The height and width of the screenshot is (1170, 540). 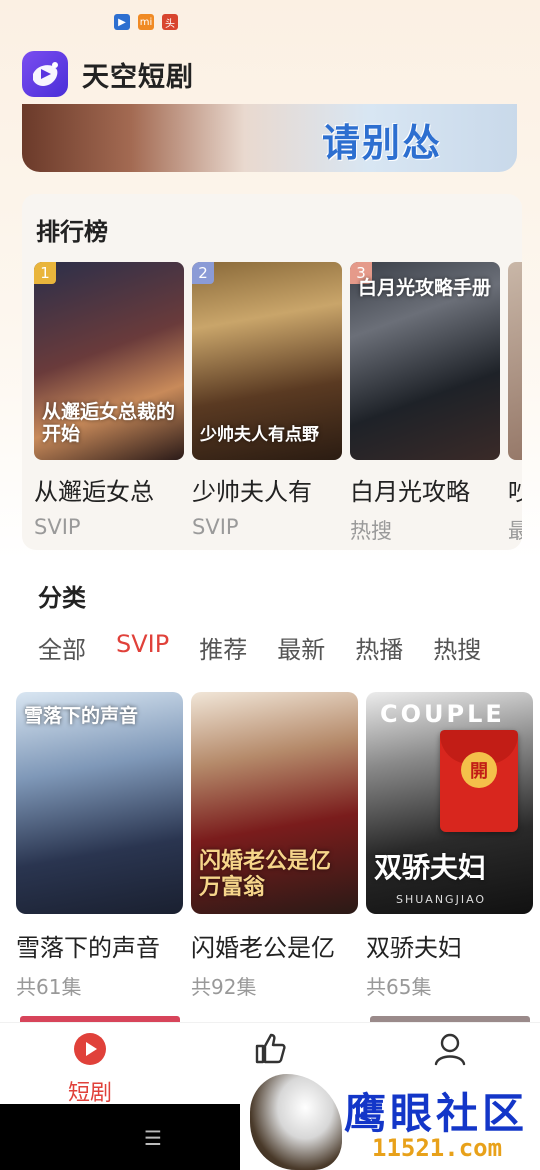 I want to click on system-nav-bar: ☰, so click(x=120, y=1137).